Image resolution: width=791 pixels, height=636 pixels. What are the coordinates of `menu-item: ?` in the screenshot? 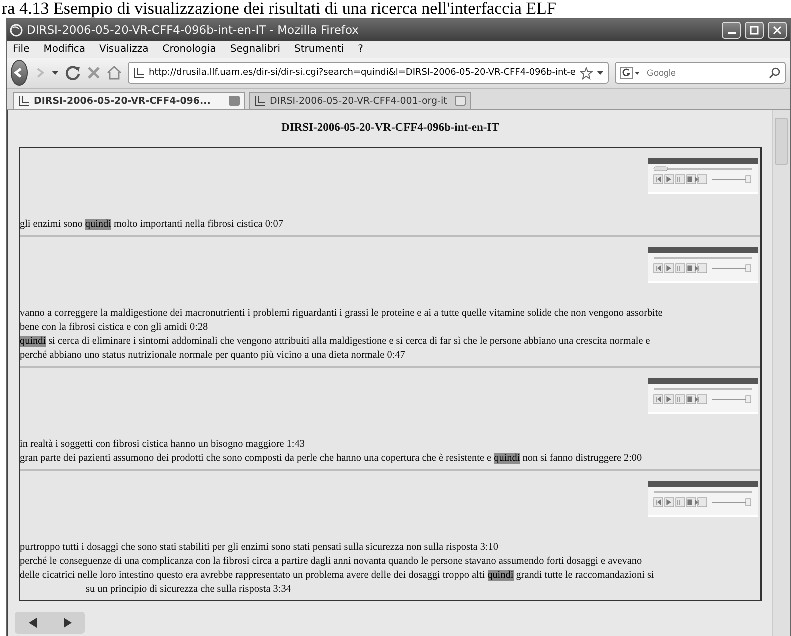 It's located at (361, 49).